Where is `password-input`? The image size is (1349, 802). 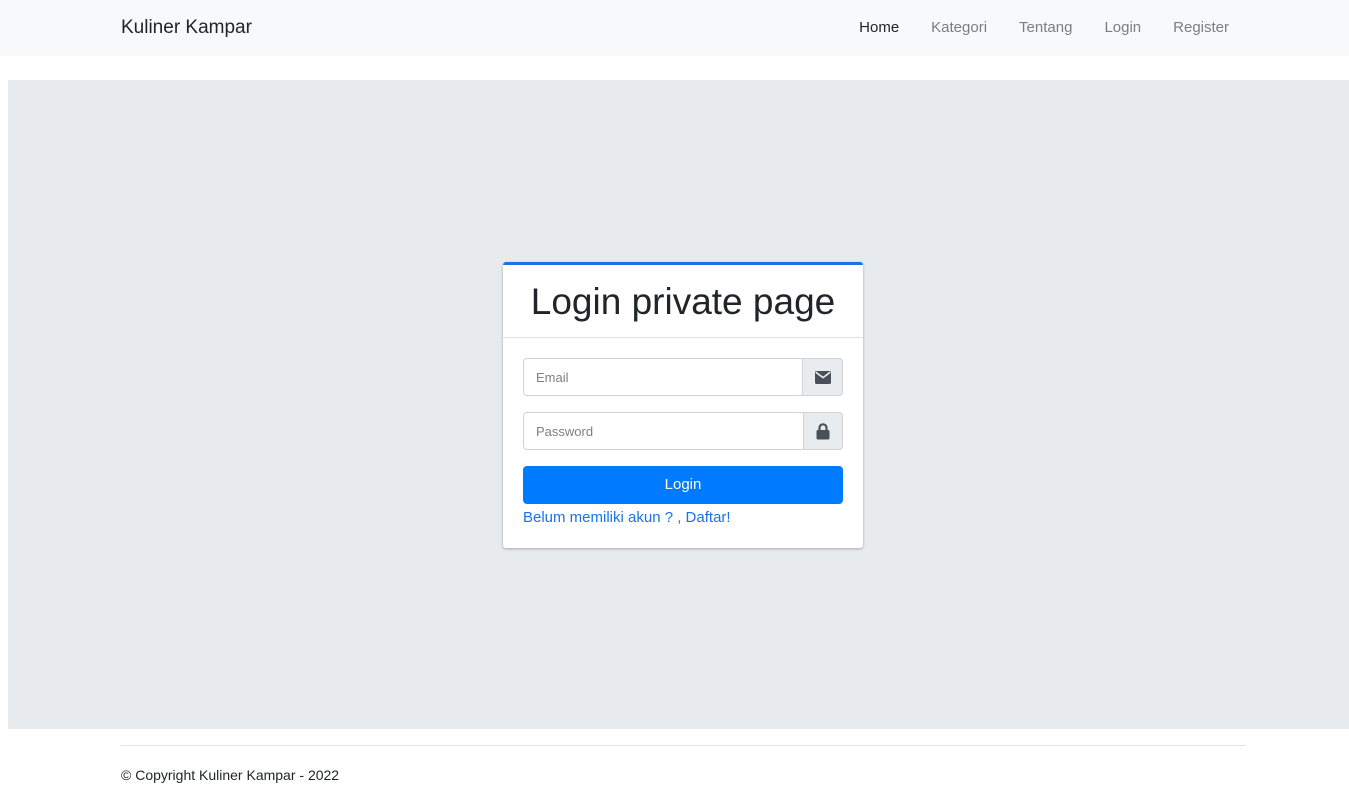 password-input is located at coordinates (663, 431).